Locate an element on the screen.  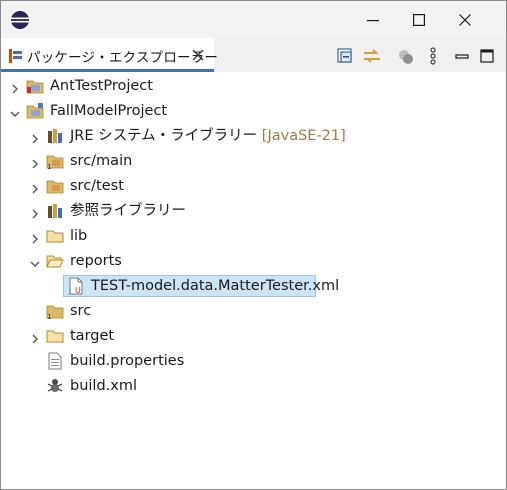
tree-item-label: src/test is located at coordinates (97, 186).